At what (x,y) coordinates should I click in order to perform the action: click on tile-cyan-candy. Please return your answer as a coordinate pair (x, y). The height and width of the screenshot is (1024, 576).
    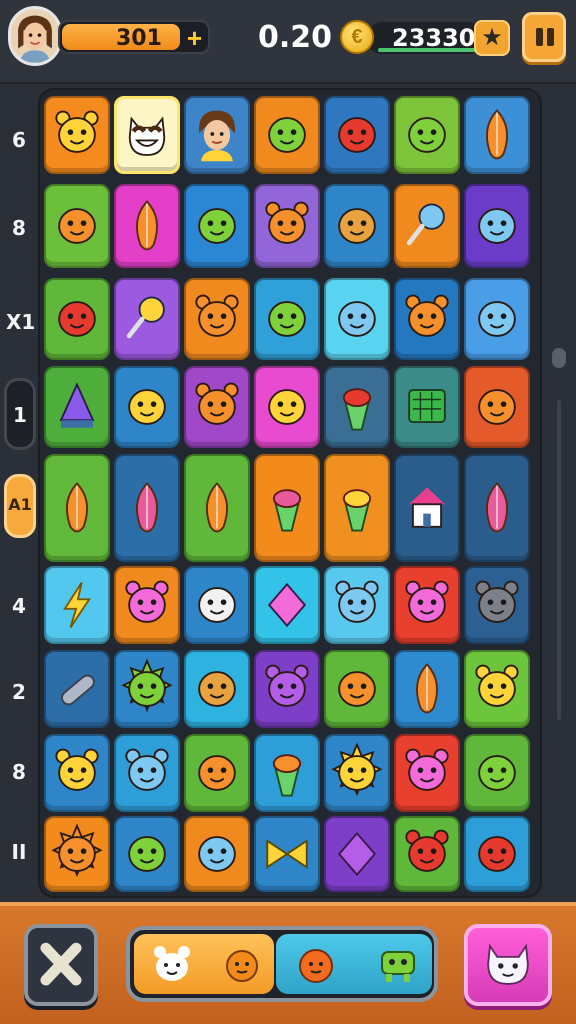
    Looking at the image, I should click on (287, 407).